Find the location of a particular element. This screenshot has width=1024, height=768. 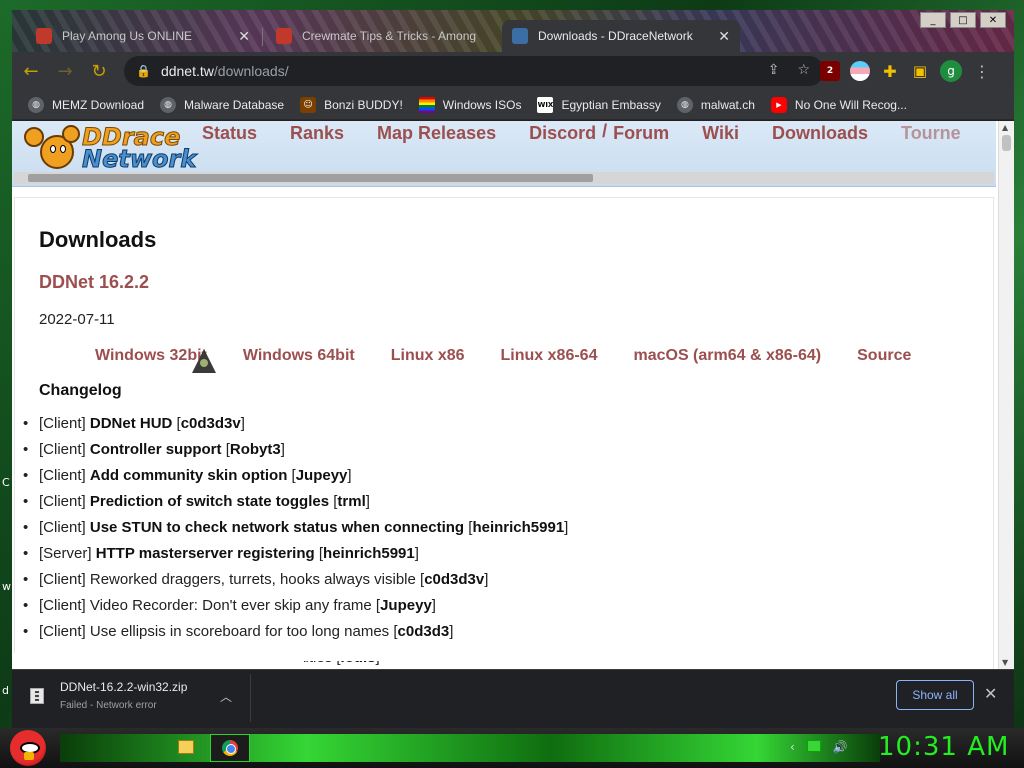

extension-icons: 2 ✚ ▣ g ⋮ is located at coordinates (906, 71).